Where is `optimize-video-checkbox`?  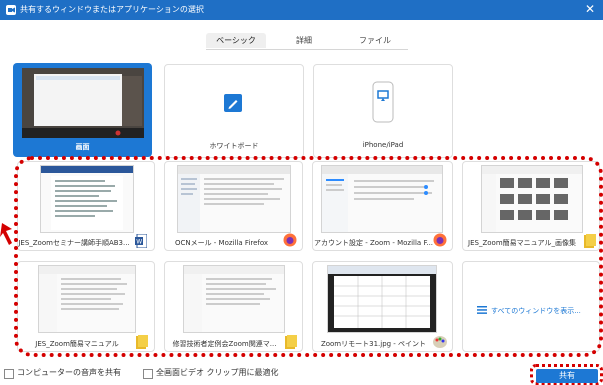 optimize-video-checkbox is located at coordinates (148, 374).